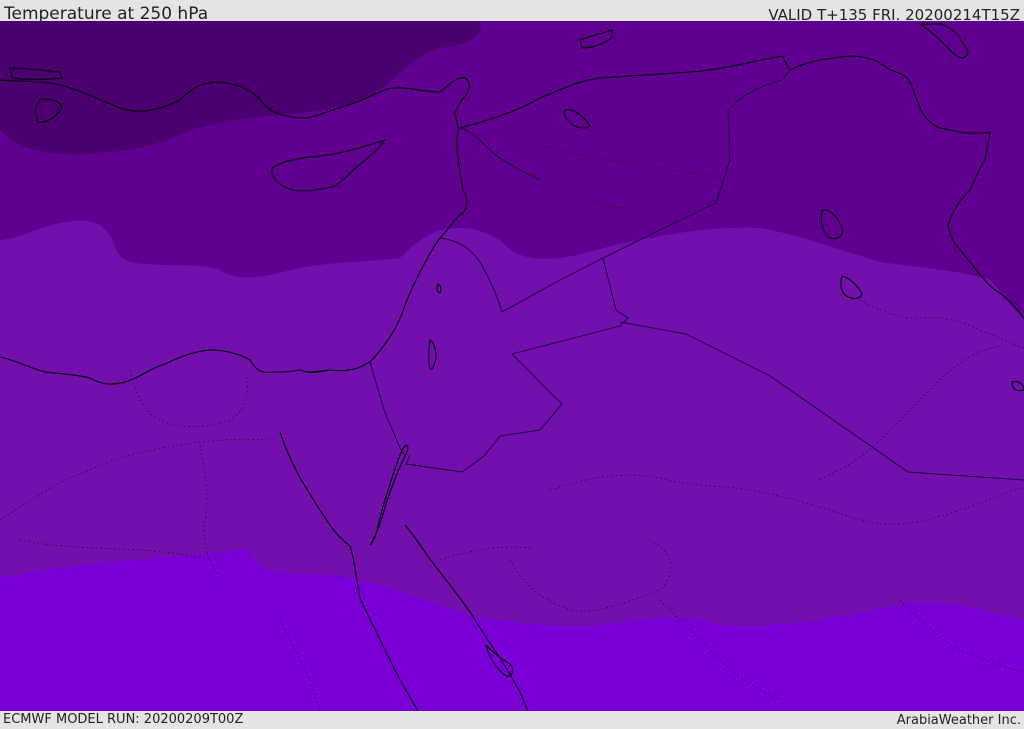 The width and height of the screenshot is (1024, 729). I want to click on model-run-label: ECMWF MODEL RUN: 20200209T00Z, so click(123, 719).